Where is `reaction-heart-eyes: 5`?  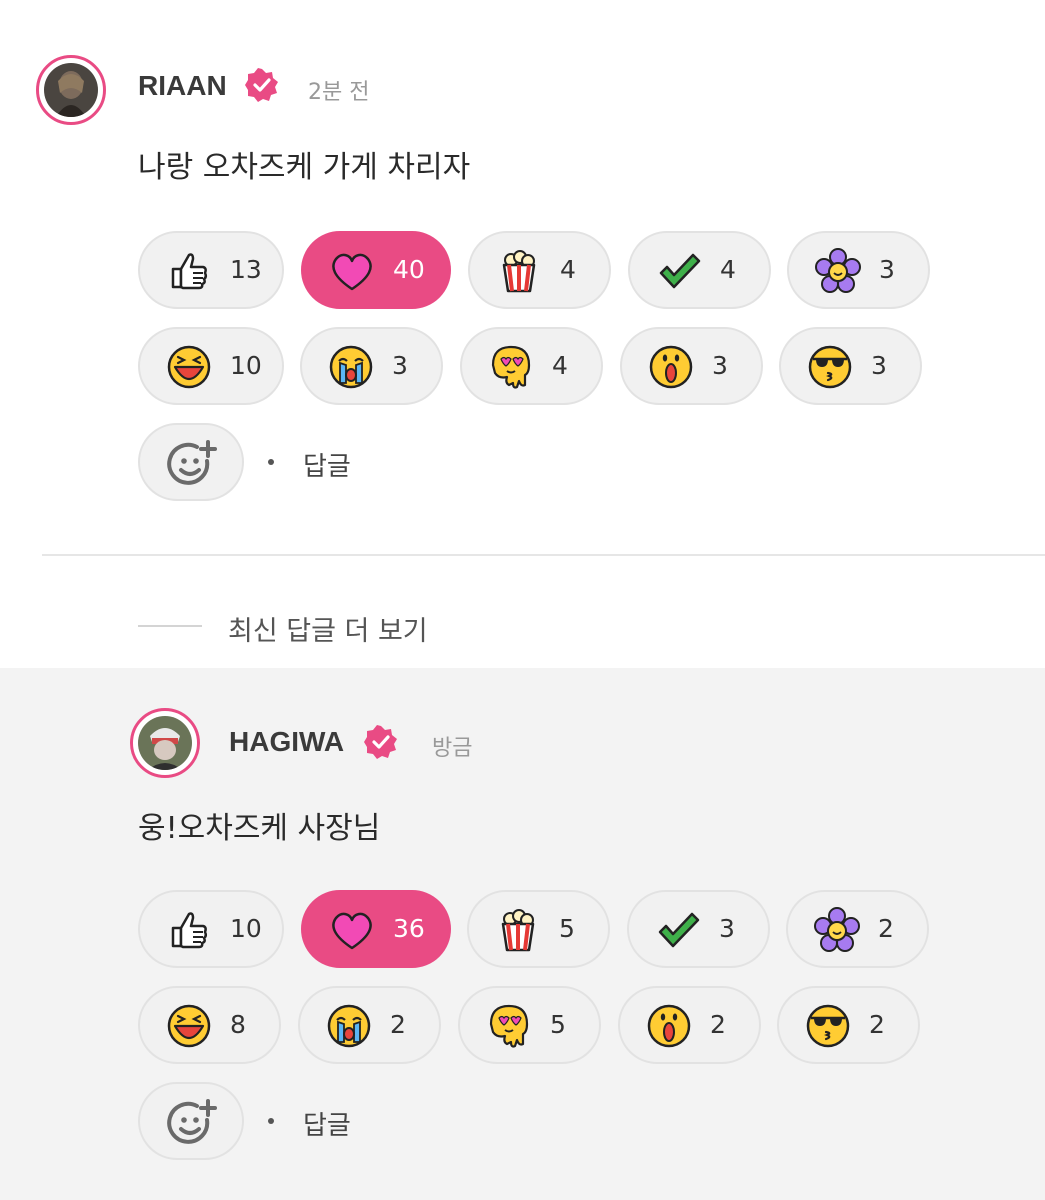
reaction-heart-eyes: 5 is located at coordinates (529, 1025).